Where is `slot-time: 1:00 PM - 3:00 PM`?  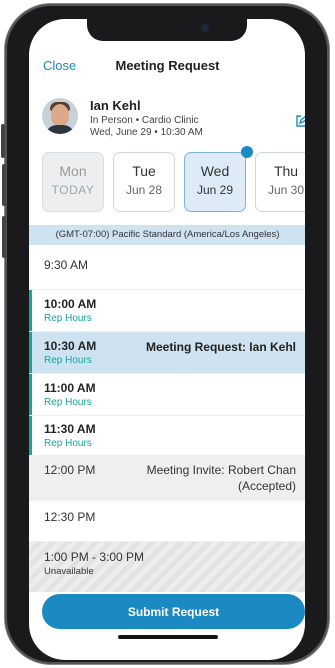
slot-time: 1:00 PM - 3:00 PM is located at coordinates (94, 557).